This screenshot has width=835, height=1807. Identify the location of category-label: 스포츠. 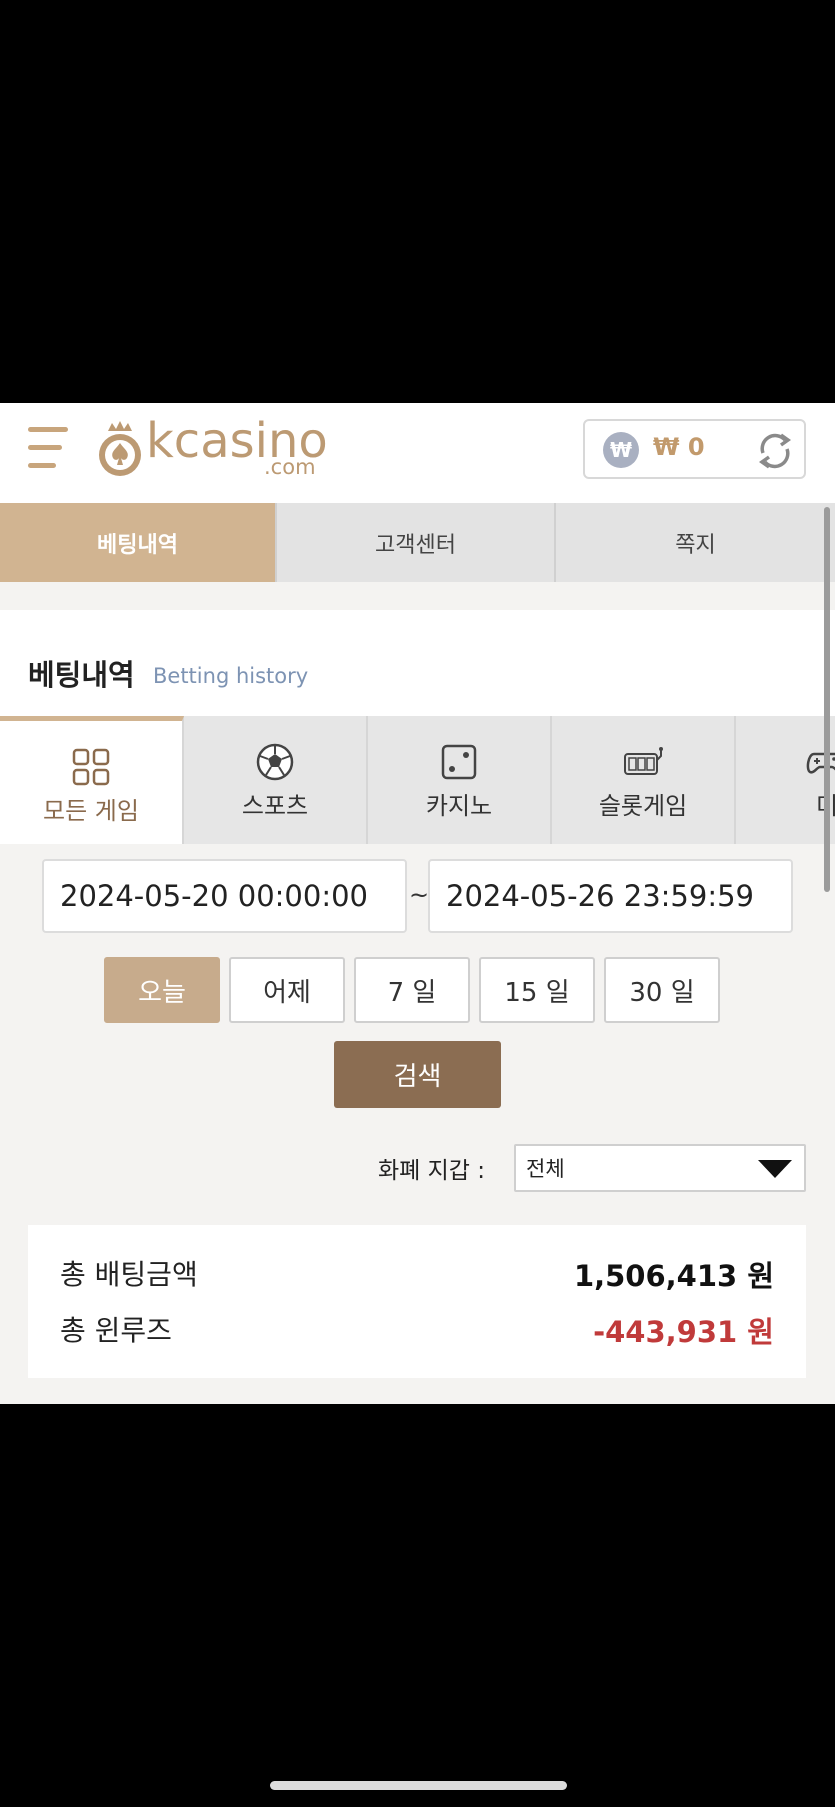
(275, 806).